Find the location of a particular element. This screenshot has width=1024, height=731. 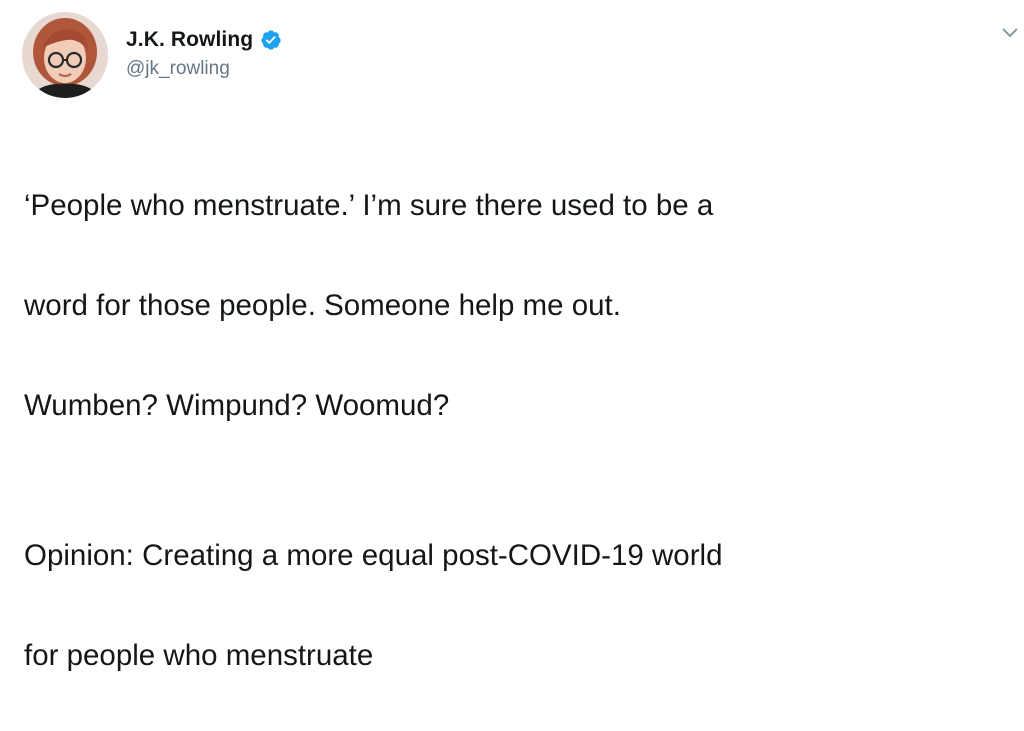

author-info: J.K. Rowling @jk_rowling is located at coordinates (204, 53).